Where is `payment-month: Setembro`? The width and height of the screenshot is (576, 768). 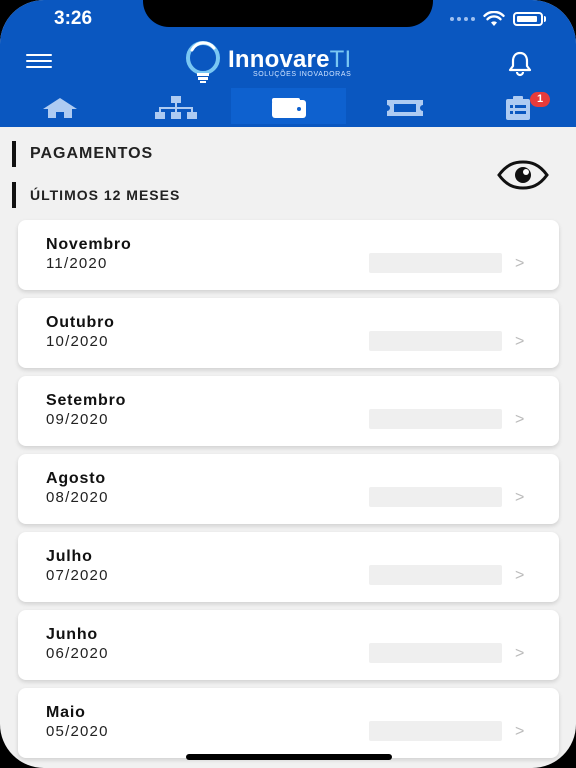
payment-month: Setembro is located at coordinates (86, 400).